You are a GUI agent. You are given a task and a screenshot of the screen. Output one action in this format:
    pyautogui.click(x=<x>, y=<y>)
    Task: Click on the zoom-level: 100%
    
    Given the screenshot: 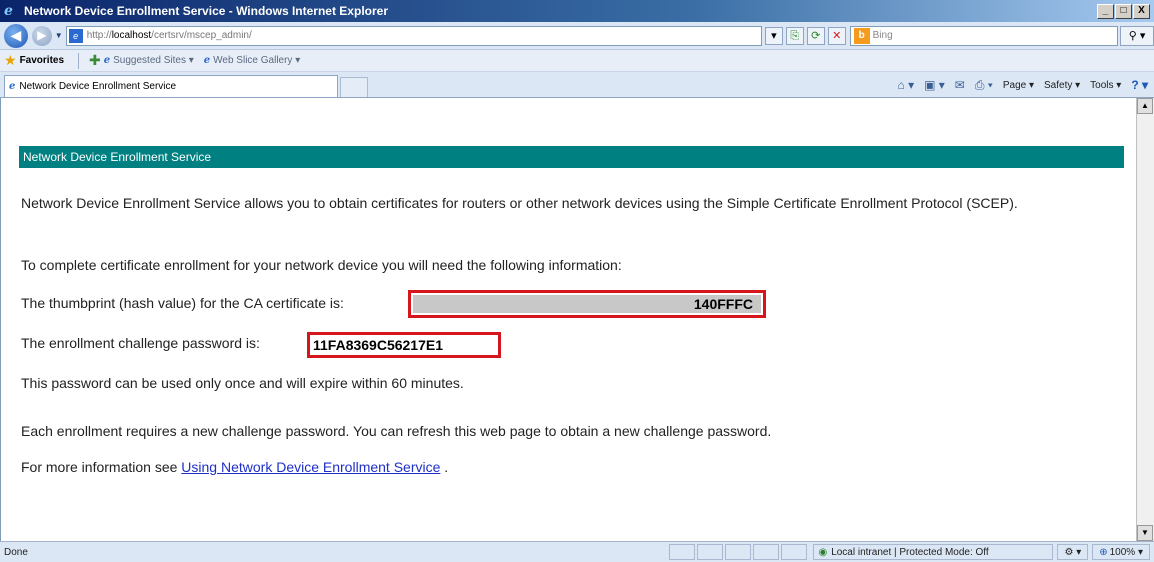 What is the action you would take?
    pyautogui.click(x=1122, y=552)
    